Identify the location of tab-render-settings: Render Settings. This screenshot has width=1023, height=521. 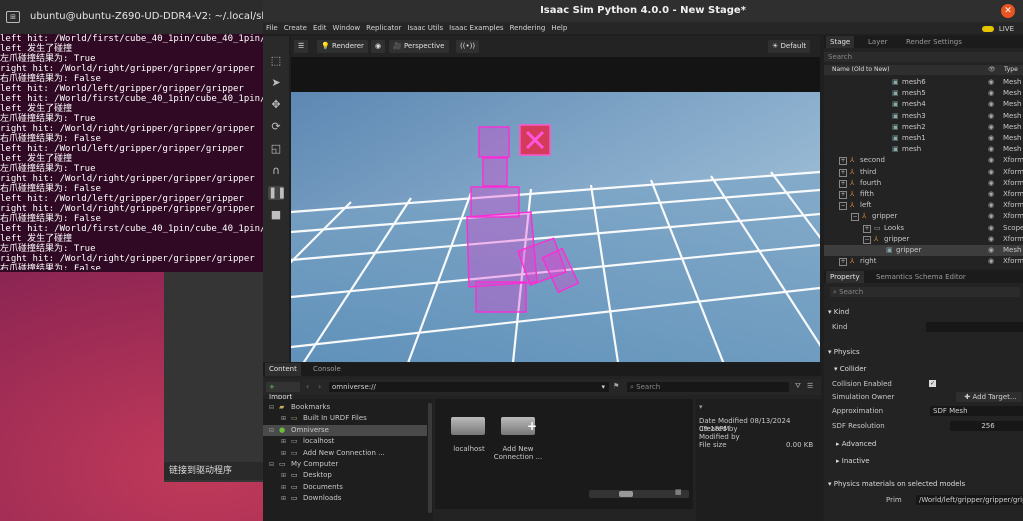
(934, 42).